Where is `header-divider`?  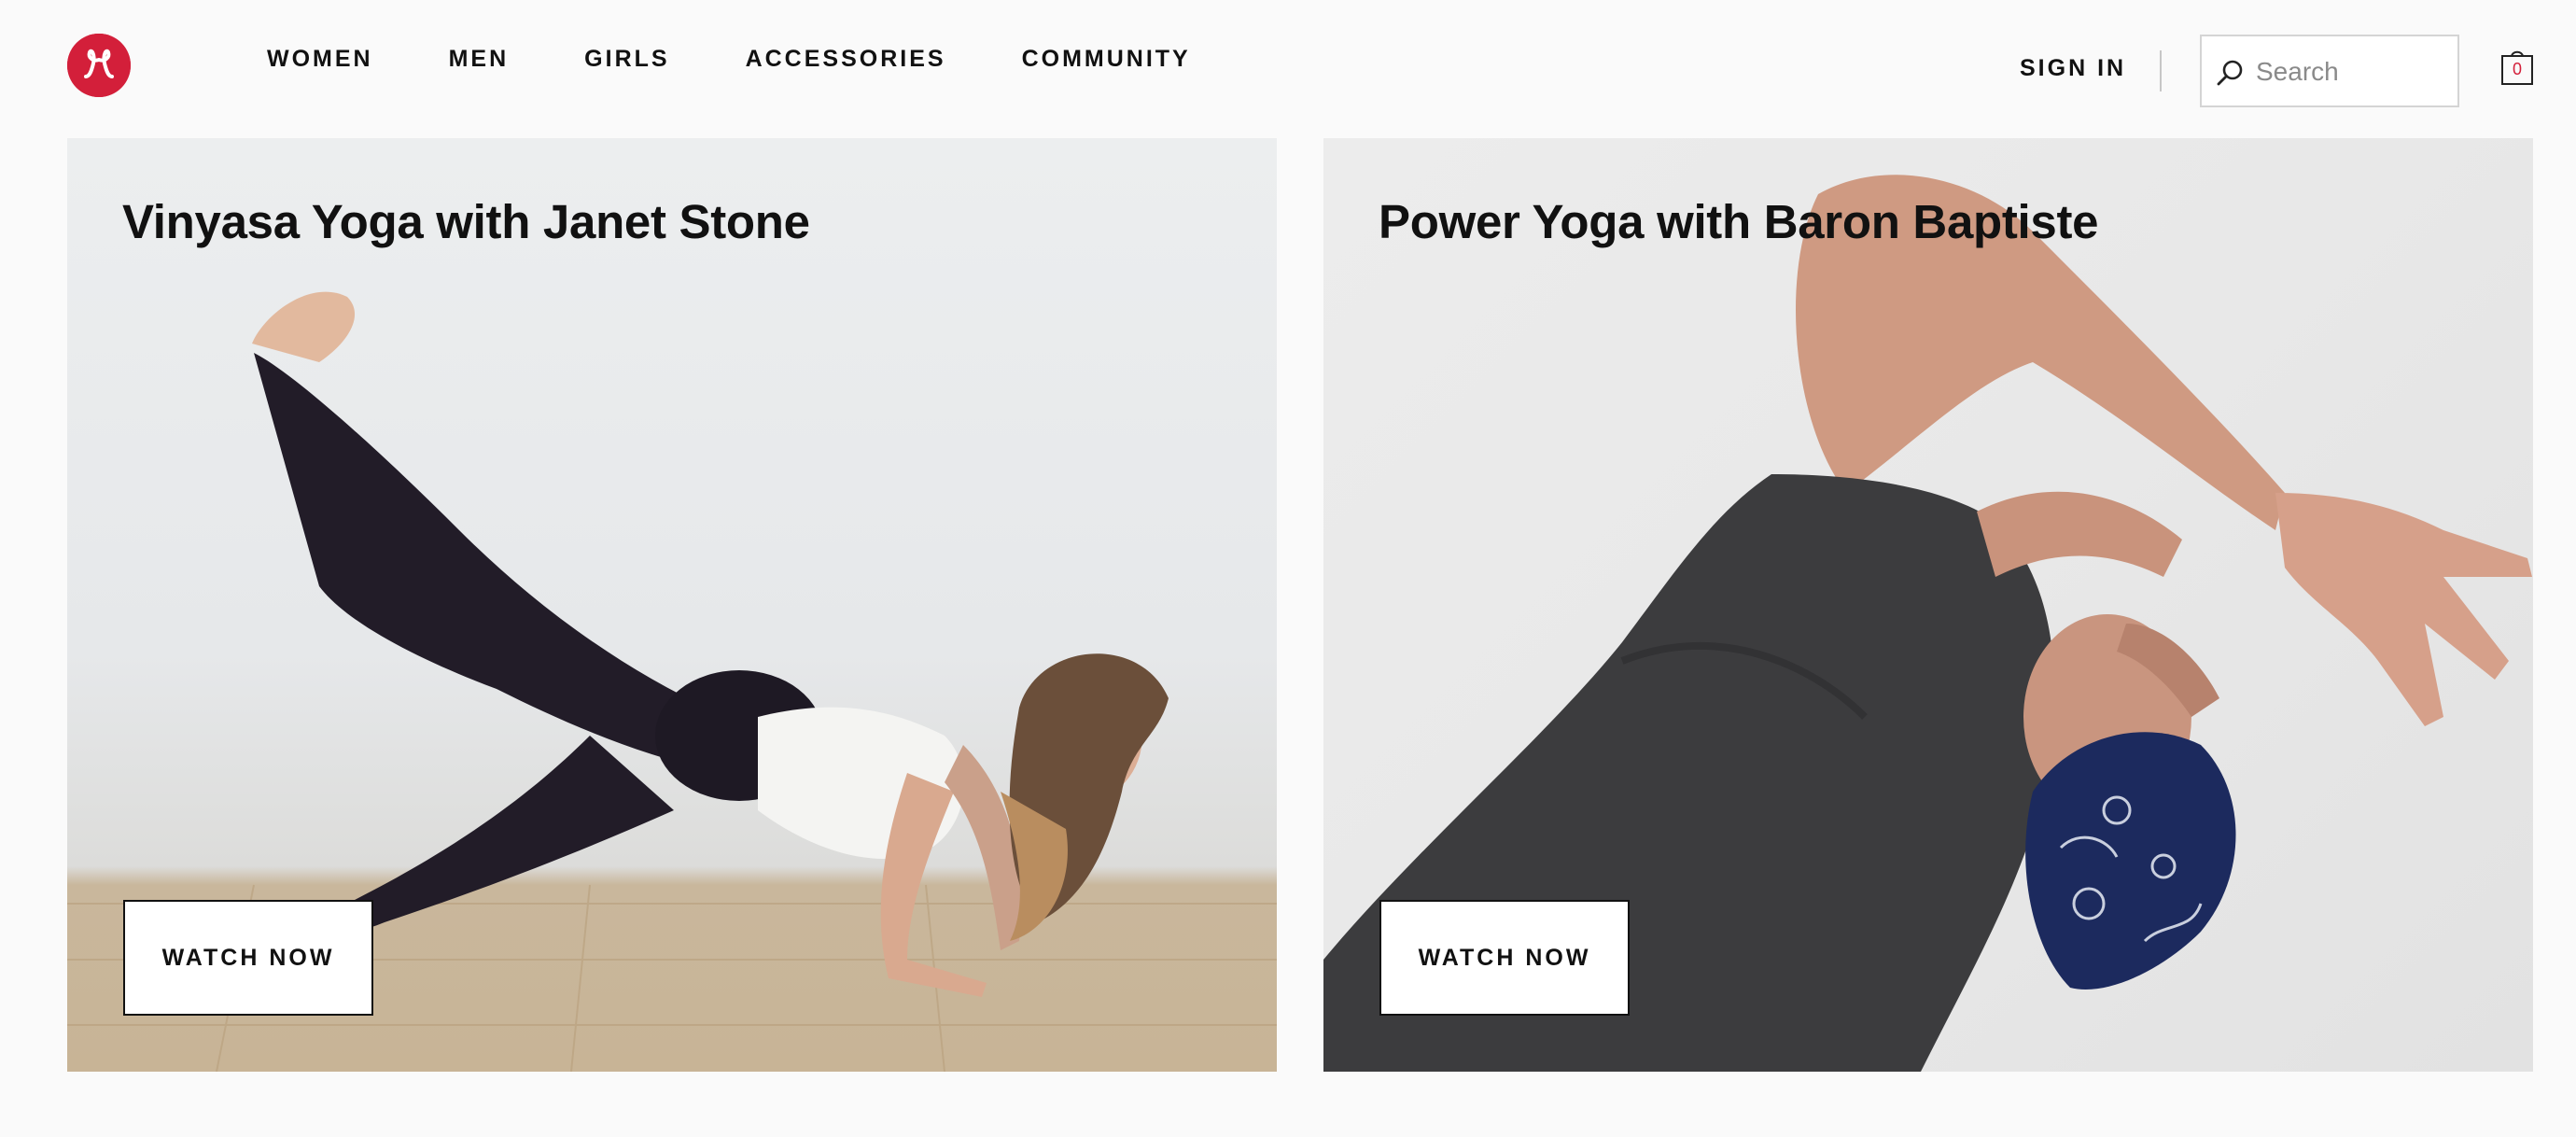
header-divider is located at coordinates (2161, 71).